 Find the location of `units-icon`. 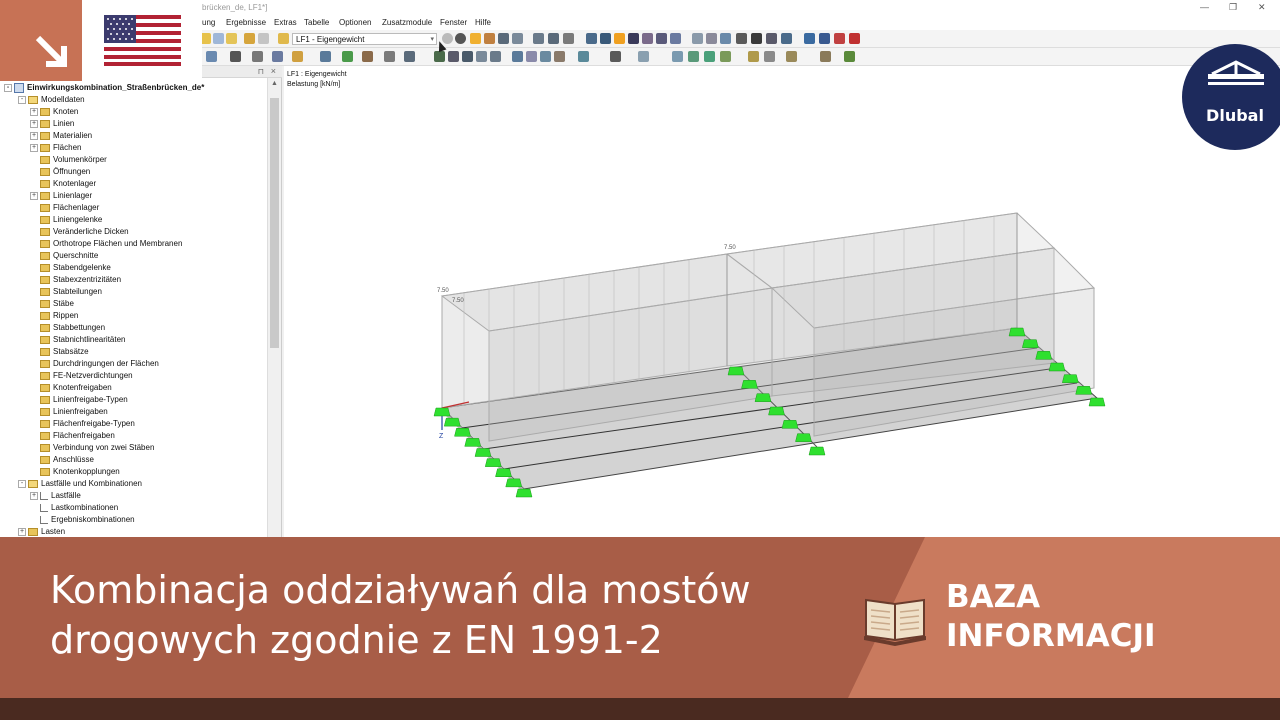

units-icon is located at coordinates (409, 56).